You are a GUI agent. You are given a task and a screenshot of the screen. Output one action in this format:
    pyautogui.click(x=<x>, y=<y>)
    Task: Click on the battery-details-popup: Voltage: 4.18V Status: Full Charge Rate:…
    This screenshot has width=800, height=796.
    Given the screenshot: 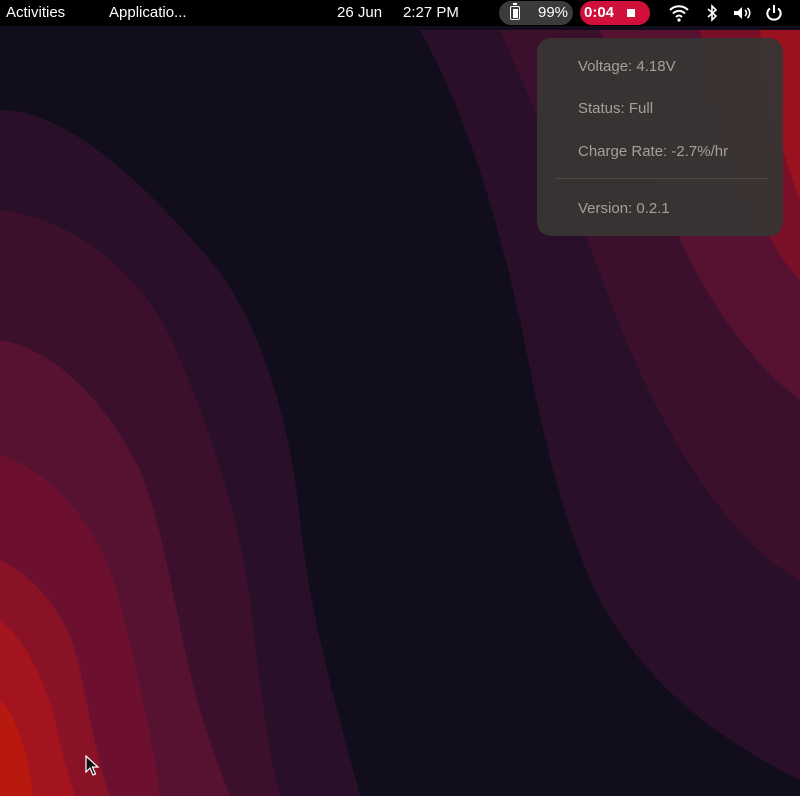 What is the action you would take?
    pyautogui.click(x=660, y=137)
    